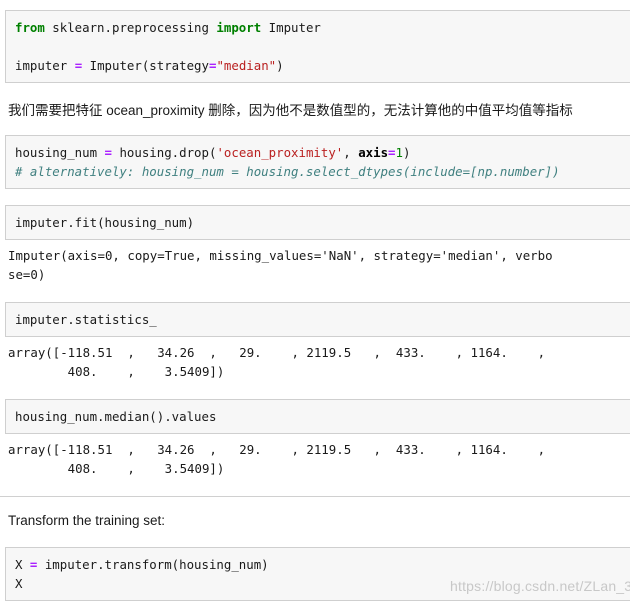 The width and height of the screenshot is (630, 610). What do you see at coordinates (317, 222) in the screenshot?
I see `code-cell-input: imputer.fit(housing_num)` at bounding box center [317, 222].